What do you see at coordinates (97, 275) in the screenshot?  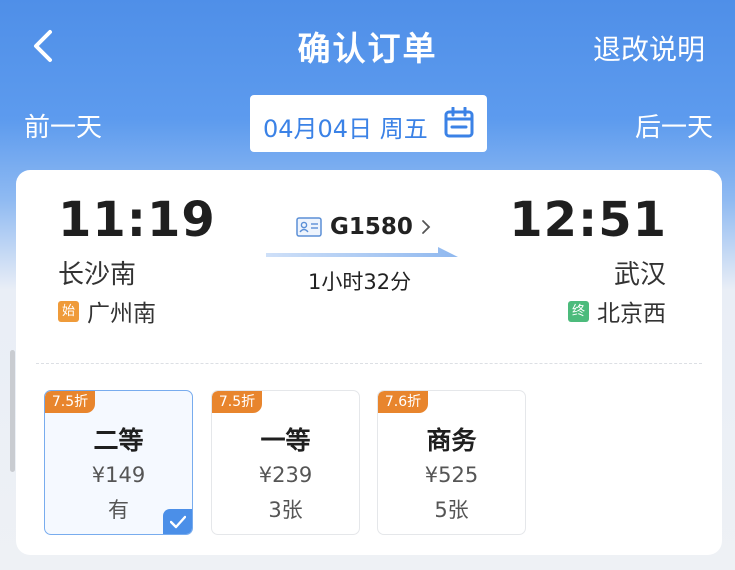 I see `departure-station: 长沙南` at bounding box center [97, 275].